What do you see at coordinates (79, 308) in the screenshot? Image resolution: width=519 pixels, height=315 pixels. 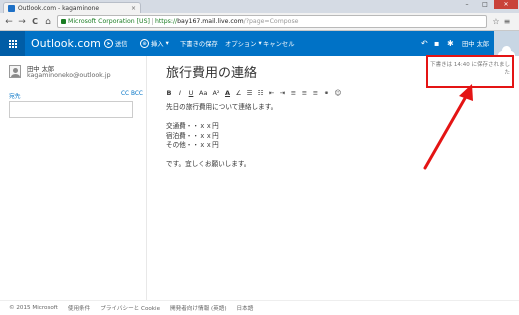 I see `footer-link-terms: 使用条件` at bounding box center [79, 308].